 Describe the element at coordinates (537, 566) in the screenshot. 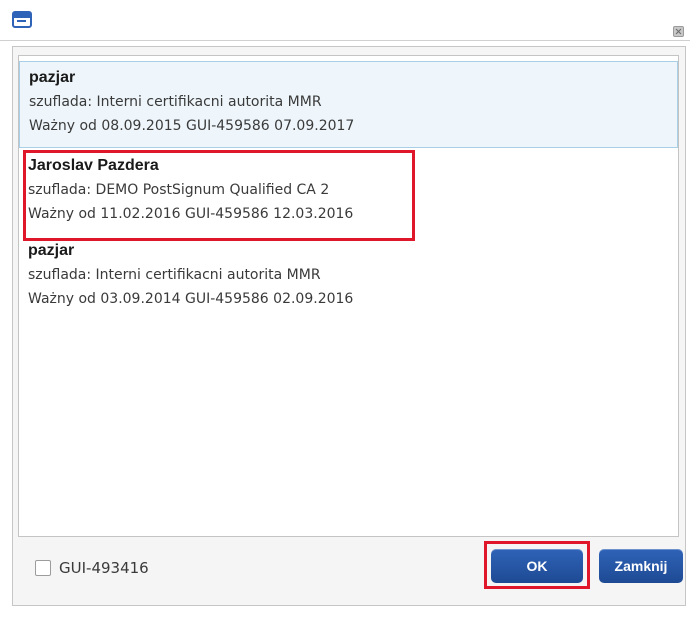

I see `ok-button: OK` at that location.